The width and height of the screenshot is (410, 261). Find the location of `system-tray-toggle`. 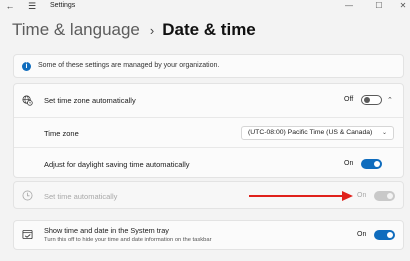

system-tray-toggle is located at coordinates (384, 235).